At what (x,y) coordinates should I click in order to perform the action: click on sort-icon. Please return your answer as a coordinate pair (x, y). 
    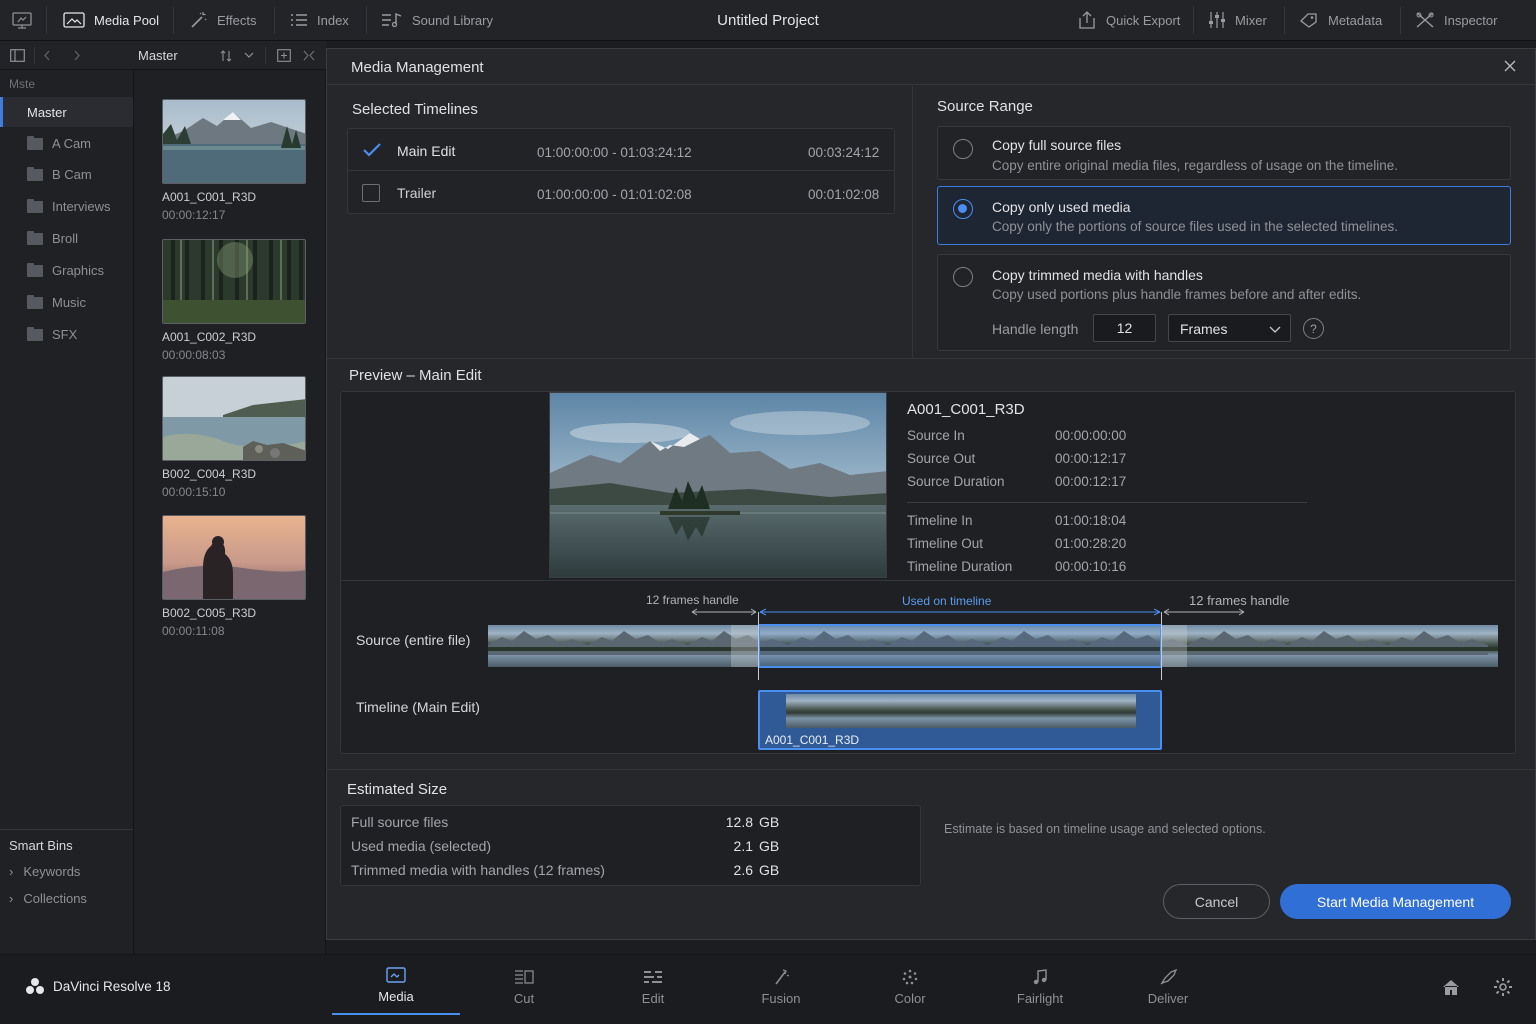
    Looking at the image, I should click on (226, 56).